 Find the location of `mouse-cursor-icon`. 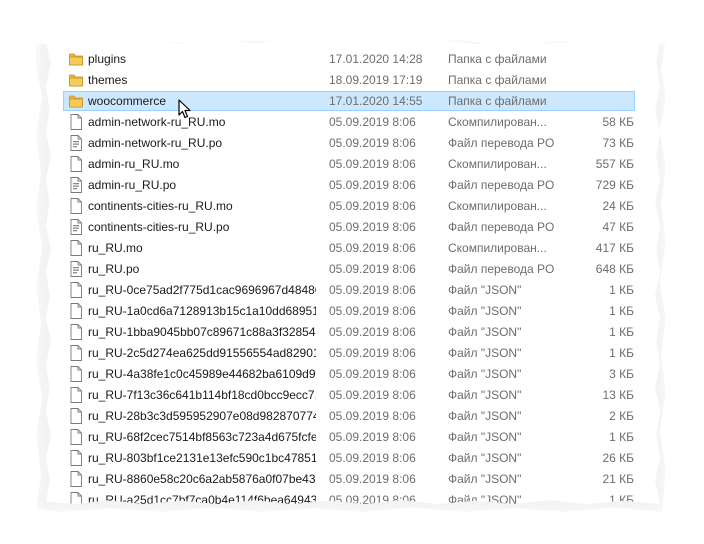

mouse-cursor-icon is located at coordinates (184, 109).